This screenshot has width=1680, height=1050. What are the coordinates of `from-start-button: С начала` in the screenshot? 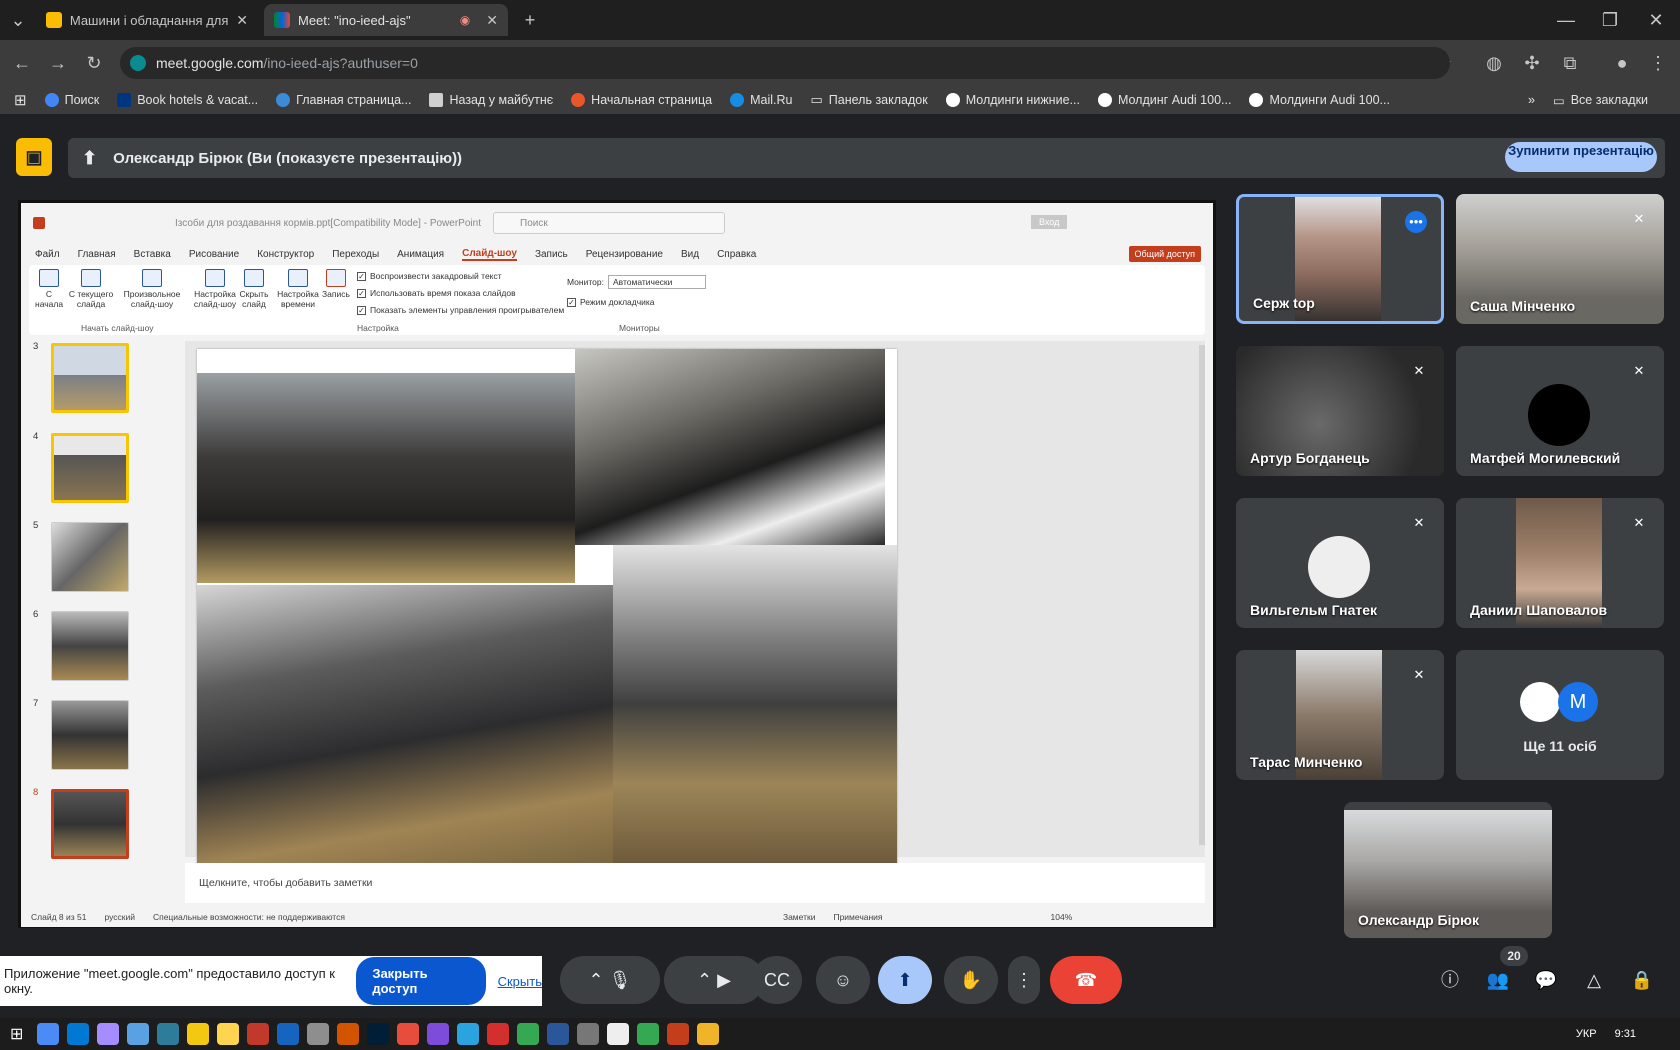 It's located at (49, 289).